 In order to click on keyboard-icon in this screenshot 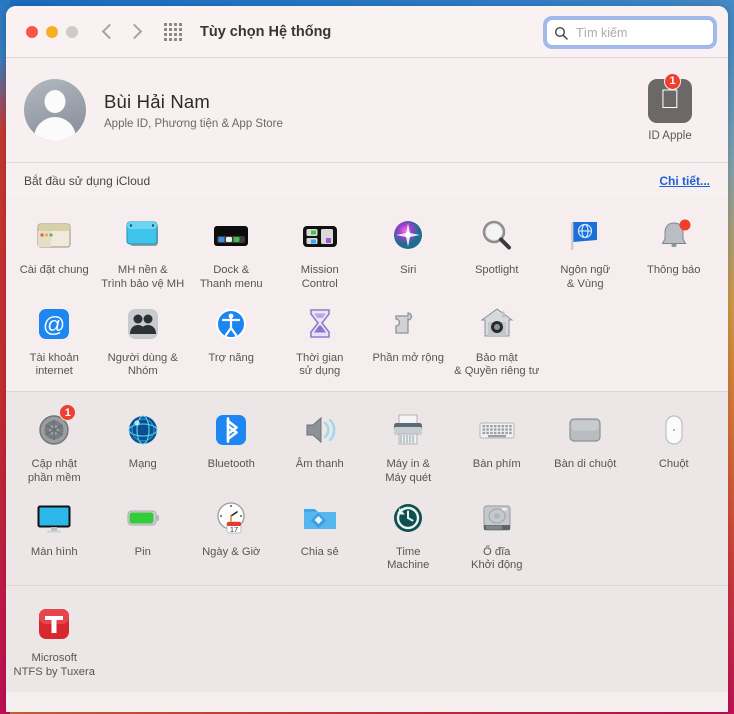, I will do `click(497, 430)`.